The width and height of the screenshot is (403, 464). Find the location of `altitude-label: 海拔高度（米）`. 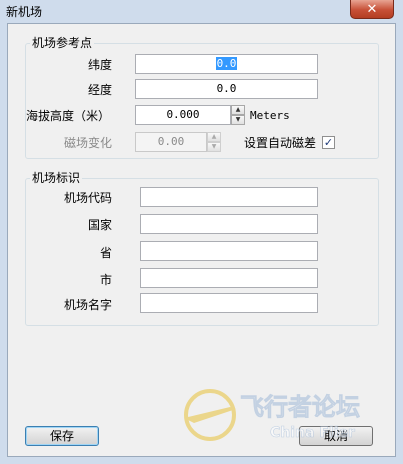

altitude-label: 海拔高度（米） is located at coordinates (68, 116).